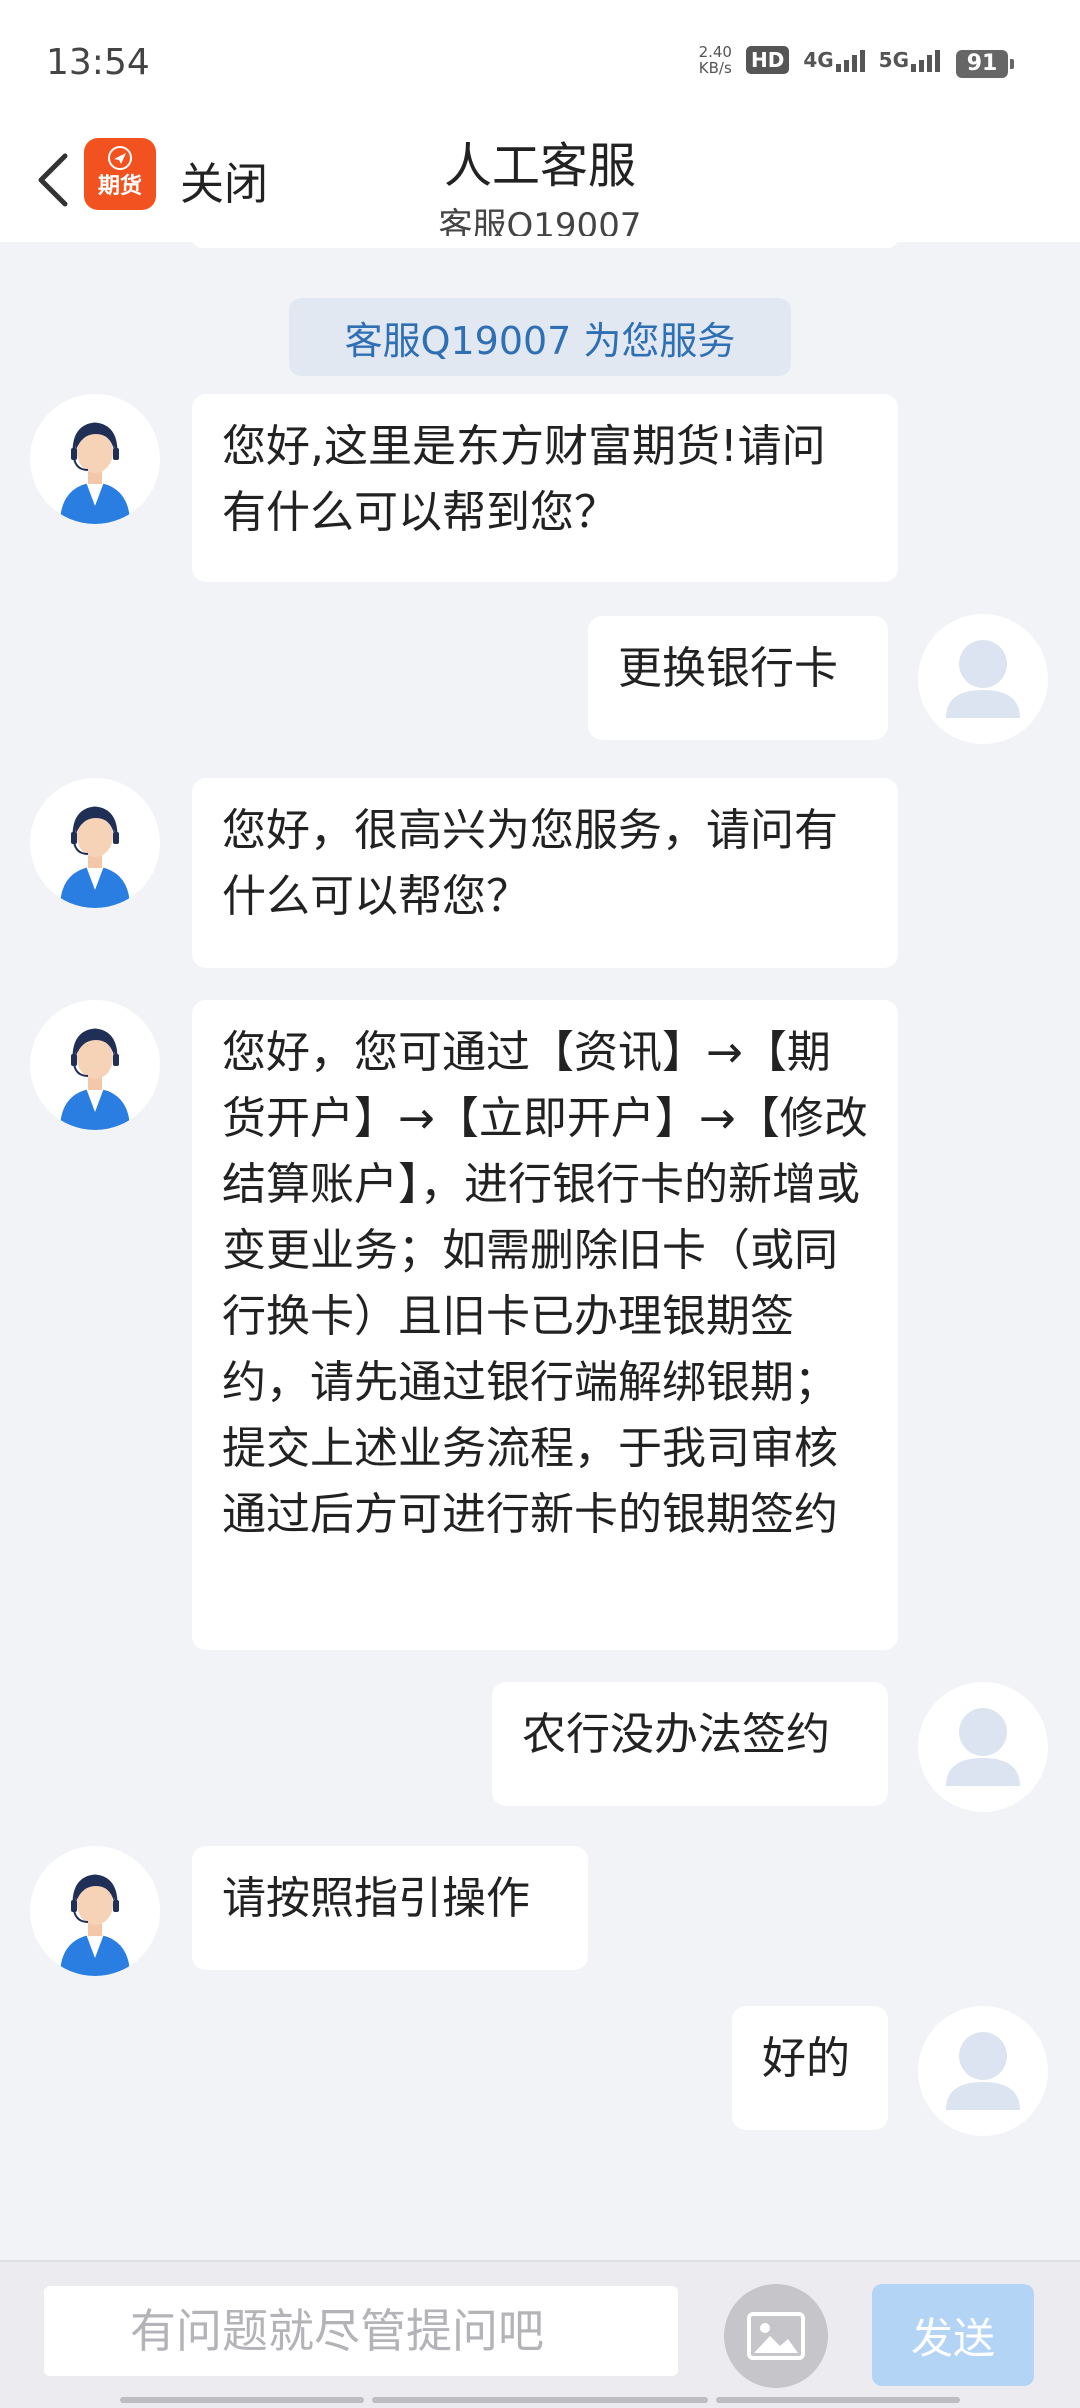  I want to click on message-bubble-agent: 您好,这里是东方财富期货!请问有什么可以帮到您？, so click(545, 488).